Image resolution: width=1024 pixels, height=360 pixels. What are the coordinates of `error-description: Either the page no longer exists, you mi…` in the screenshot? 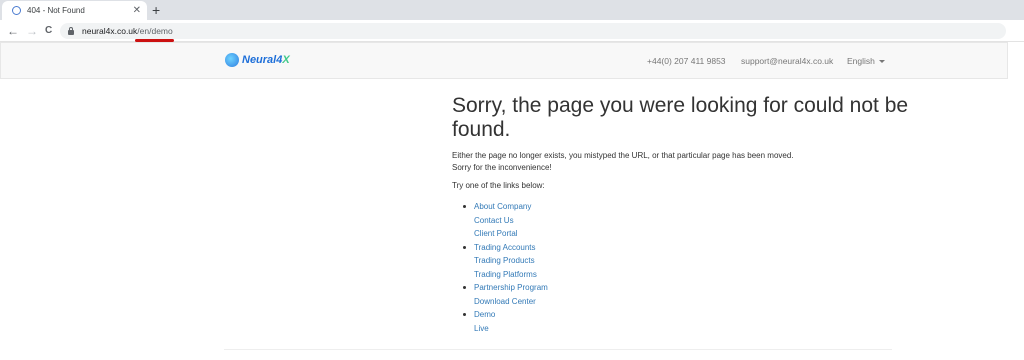 It's located at (623, 155).